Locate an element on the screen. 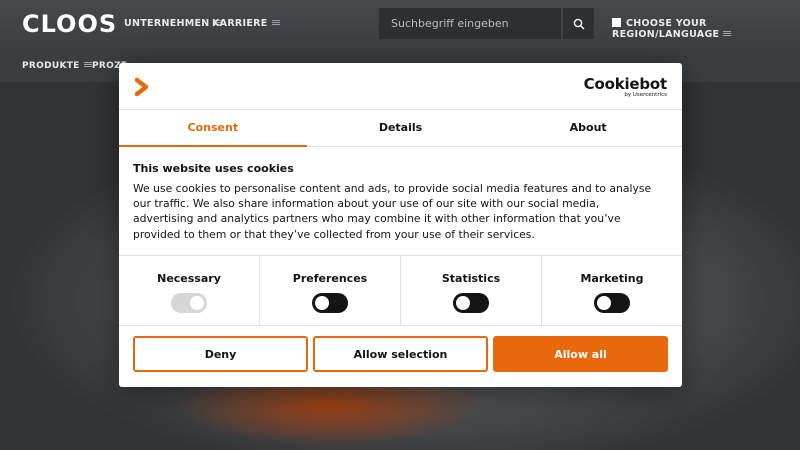 The width and height of the screenshot is (800, 450). dialog-header: Cookiebot by Usercentrics is located at coordinates (400, 86).